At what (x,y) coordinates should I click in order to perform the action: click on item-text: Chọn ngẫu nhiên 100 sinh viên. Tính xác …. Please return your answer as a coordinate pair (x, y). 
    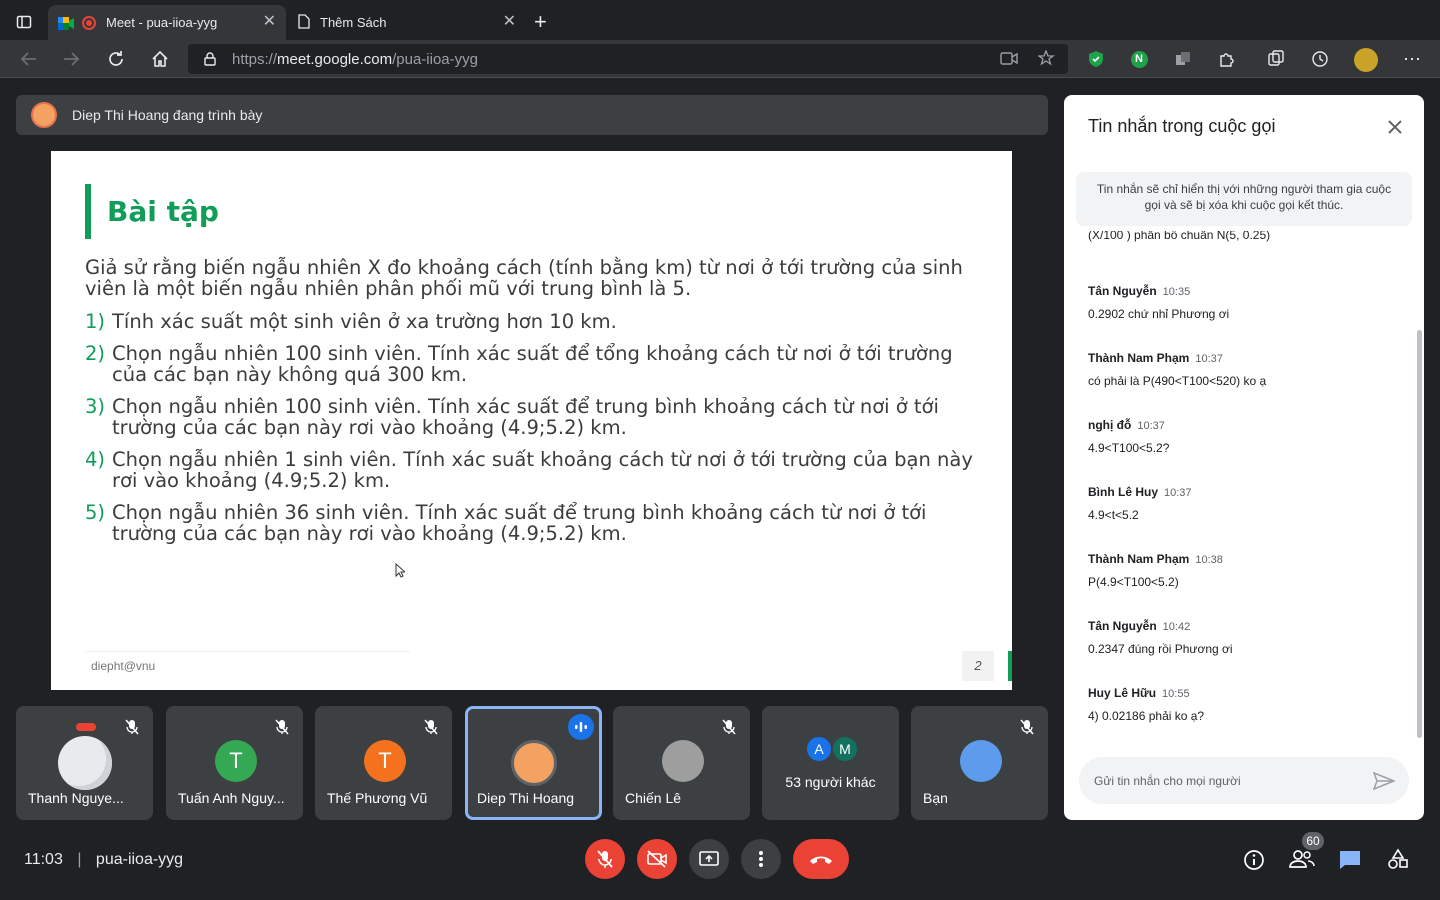
    Looking at the image, I should click on (532, 364).